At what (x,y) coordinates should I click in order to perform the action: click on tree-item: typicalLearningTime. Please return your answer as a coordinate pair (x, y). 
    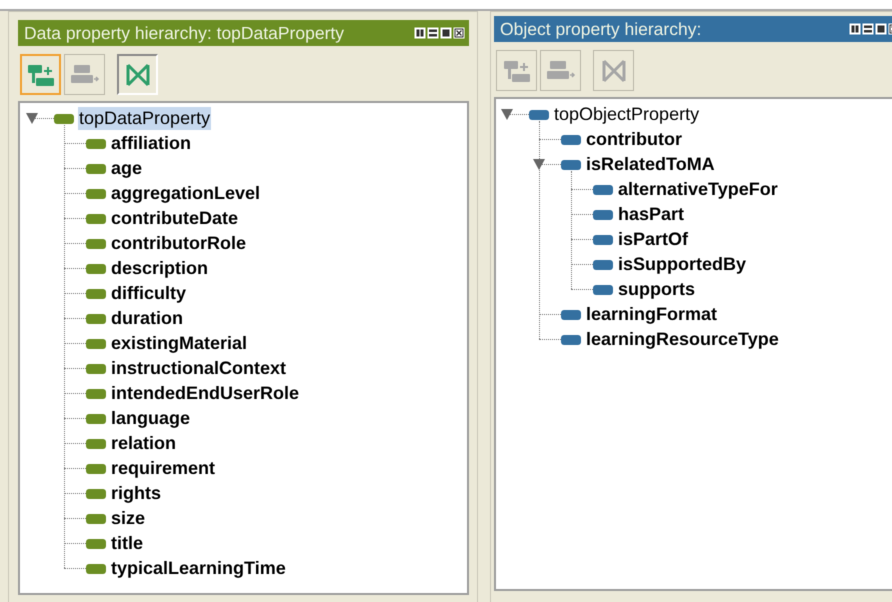
    Looking at the image, I should click on (198, 568).